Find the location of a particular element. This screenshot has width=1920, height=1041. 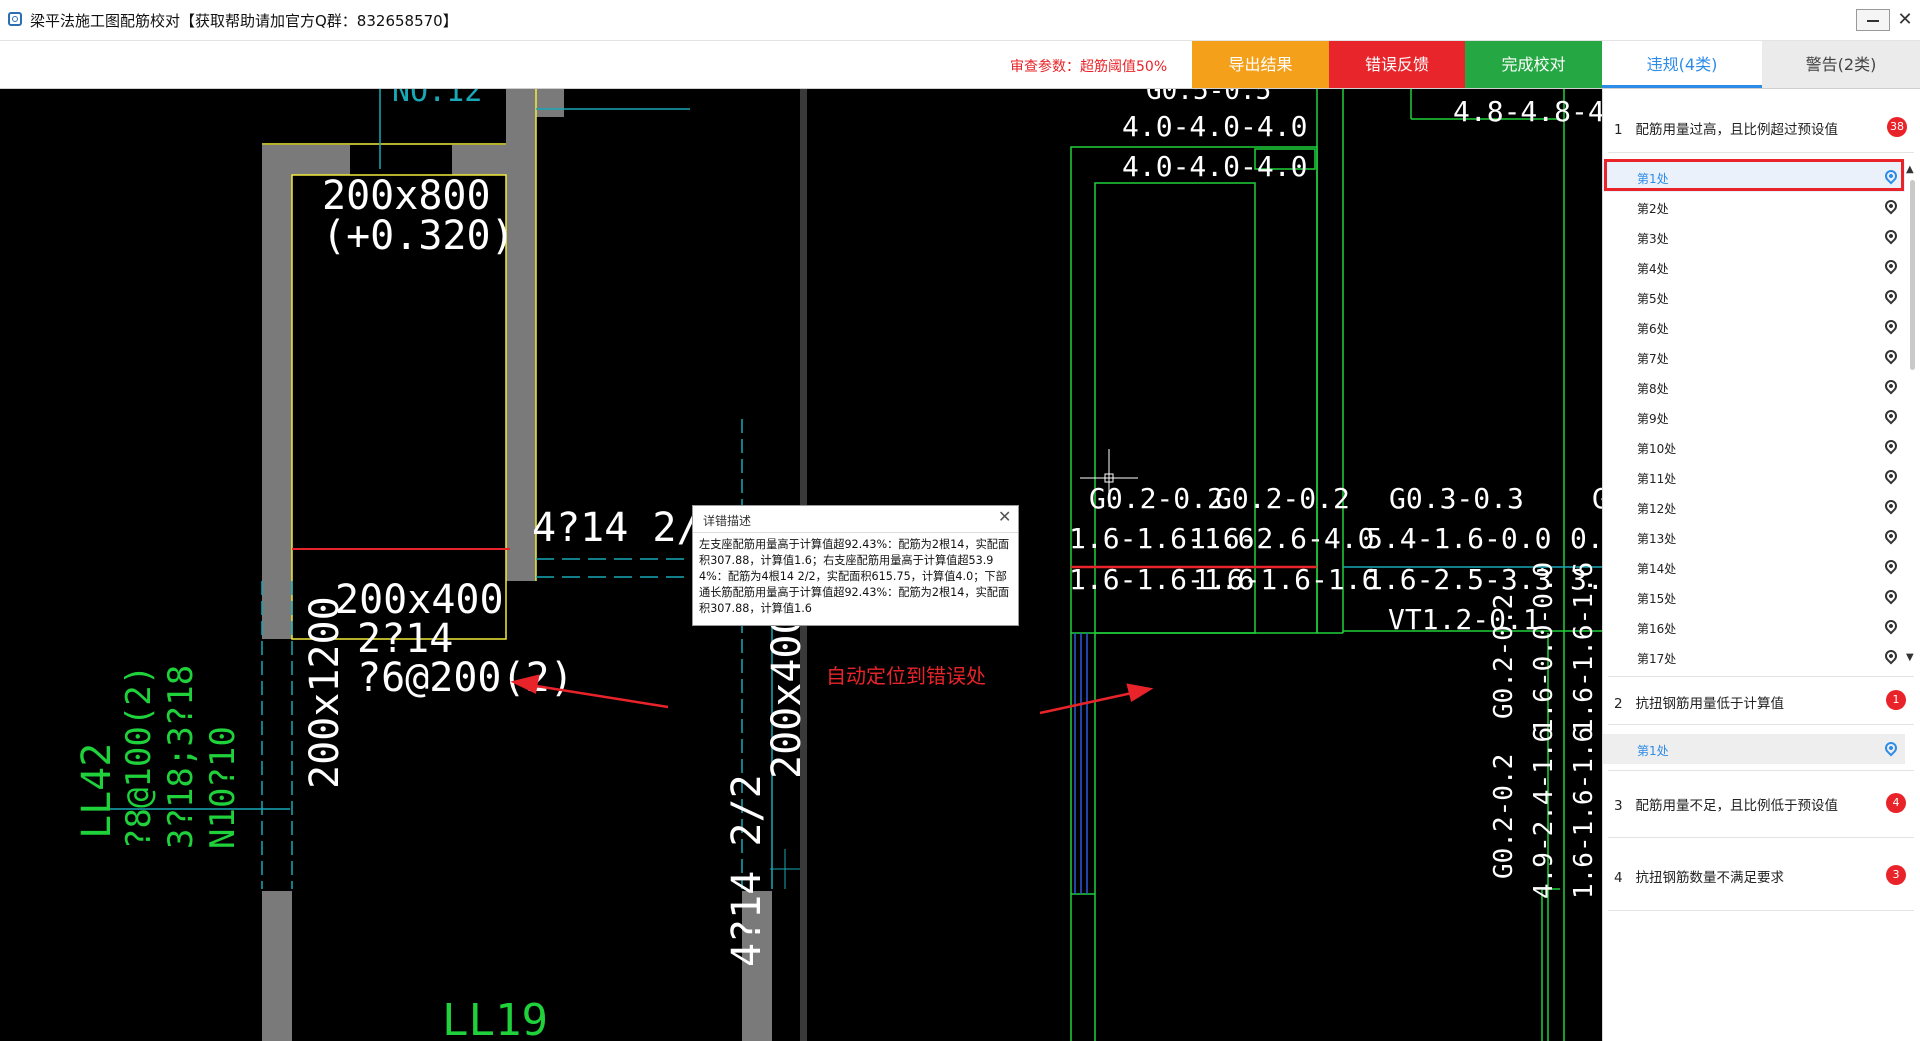

label-g05: G0.5-0.5 is located at coordinates (1208, 97).